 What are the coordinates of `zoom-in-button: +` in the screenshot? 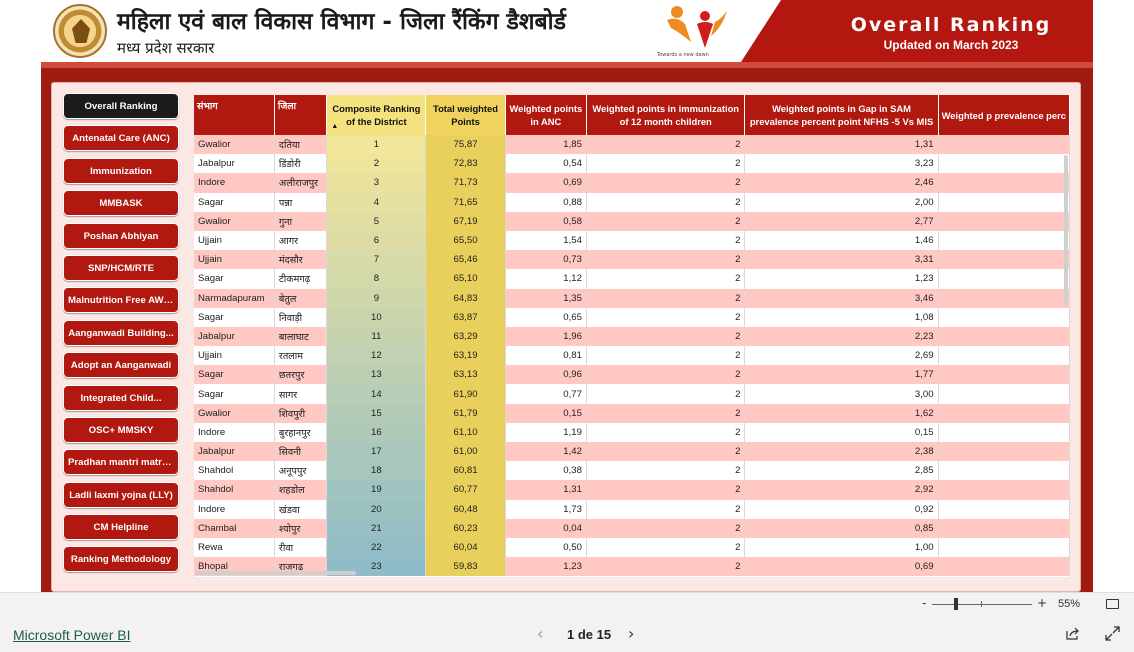 It's located at (1042, 603).